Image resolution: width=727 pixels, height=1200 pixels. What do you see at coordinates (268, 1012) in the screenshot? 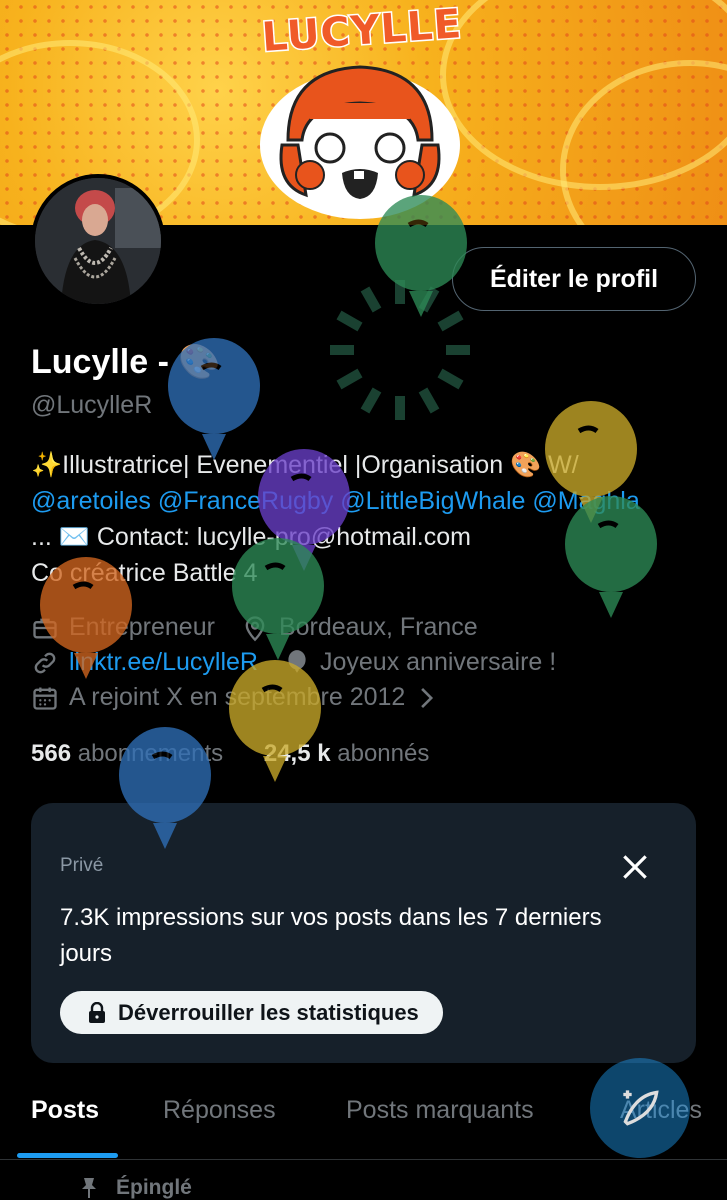
I see `unlock-stats-label: Déverrouiller les statistiques` at bounding box center [268, 1012].